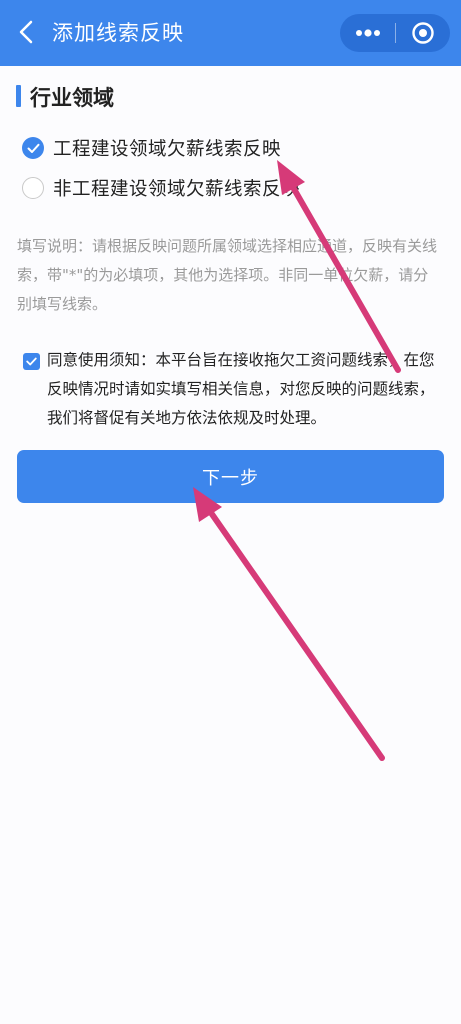 The height and width of the screenshot is (1024, 461). What do you see at coordinates (18, 96) in the screenshot?
I see `section-accent-bar` at bounding box center [18, 96].